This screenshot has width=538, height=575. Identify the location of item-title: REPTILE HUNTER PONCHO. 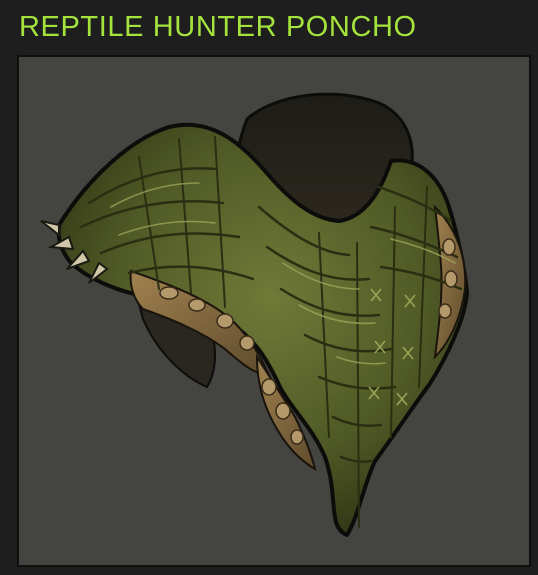
(218, 27).